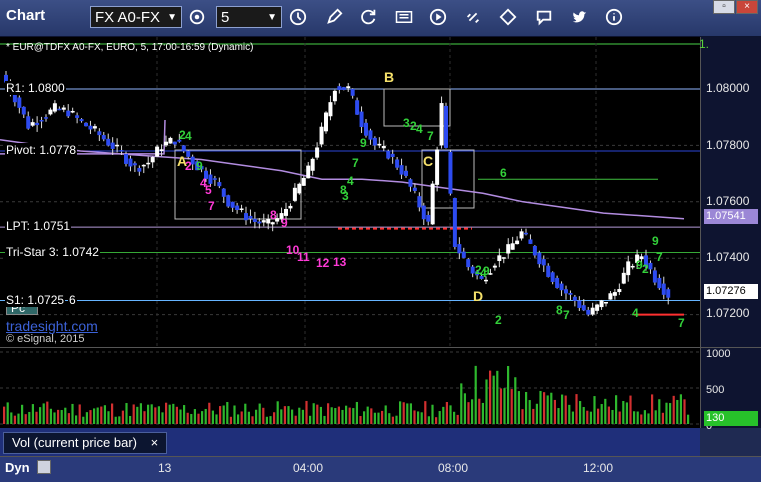  What do you see at coordinates (579, 17) in the screenshot?
I see `twitter-icon` at bounding box center [579, 17].